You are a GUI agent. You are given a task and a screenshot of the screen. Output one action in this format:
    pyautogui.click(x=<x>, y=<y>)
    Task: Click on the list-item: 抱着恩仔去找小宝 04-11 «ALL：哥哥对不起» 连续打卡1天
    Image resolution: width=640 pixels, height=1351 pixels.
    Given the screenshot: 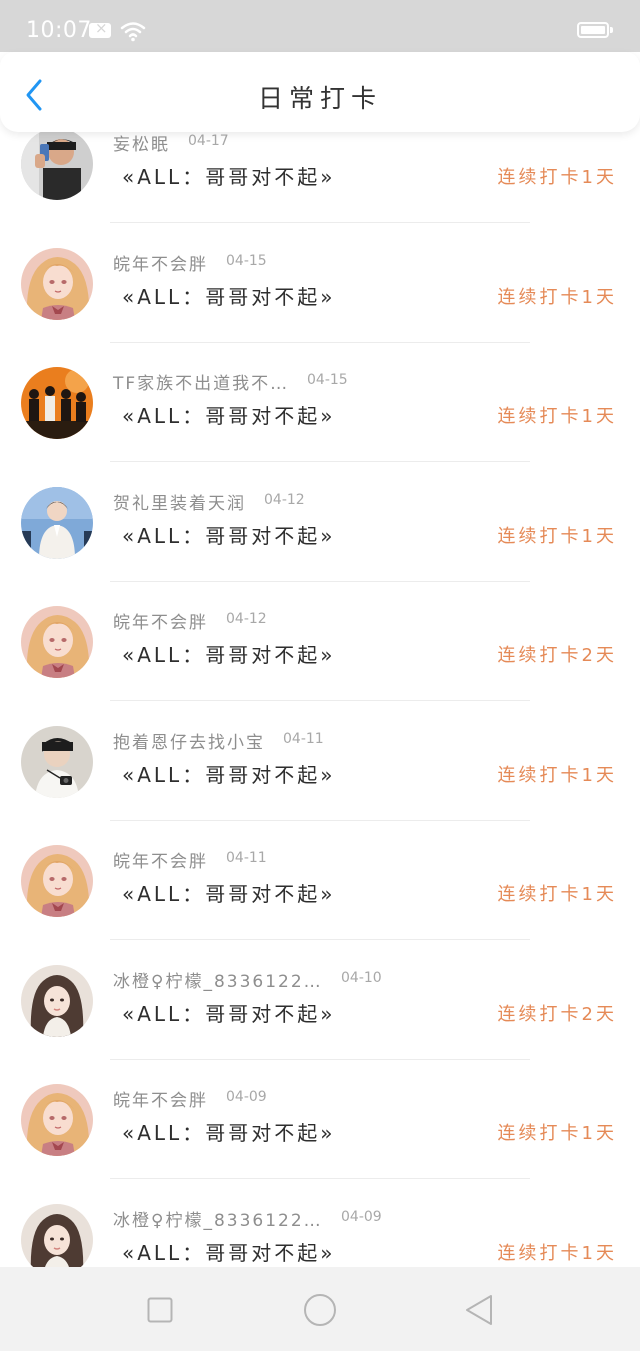 What is the action you would take?
    pyautogui.click(x=320, y=762)
    